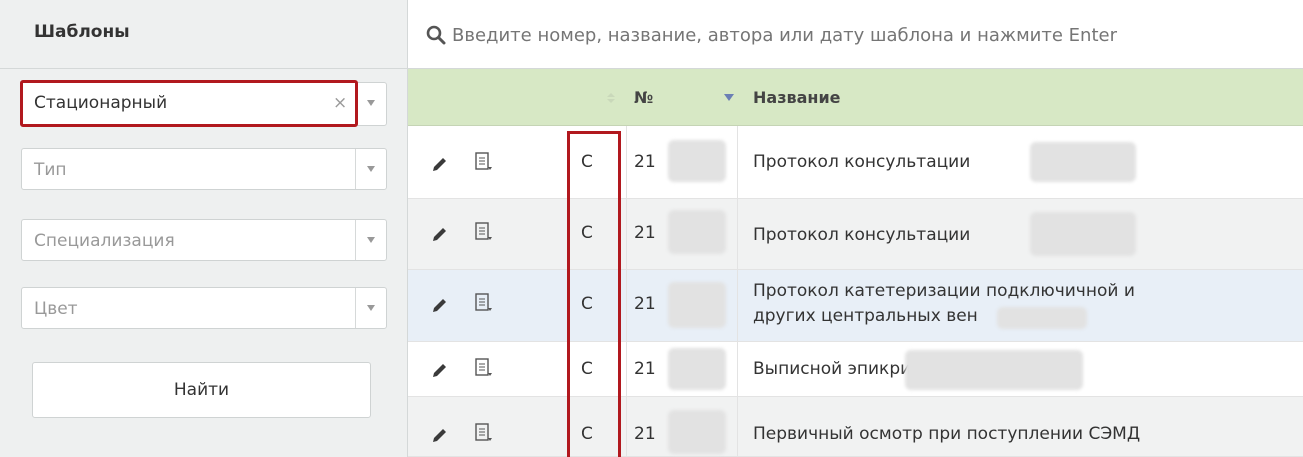 The height and width of the screenshot is (457, 1303). I want to click on sidebar-header: Шаблоны, so click(203, 34).